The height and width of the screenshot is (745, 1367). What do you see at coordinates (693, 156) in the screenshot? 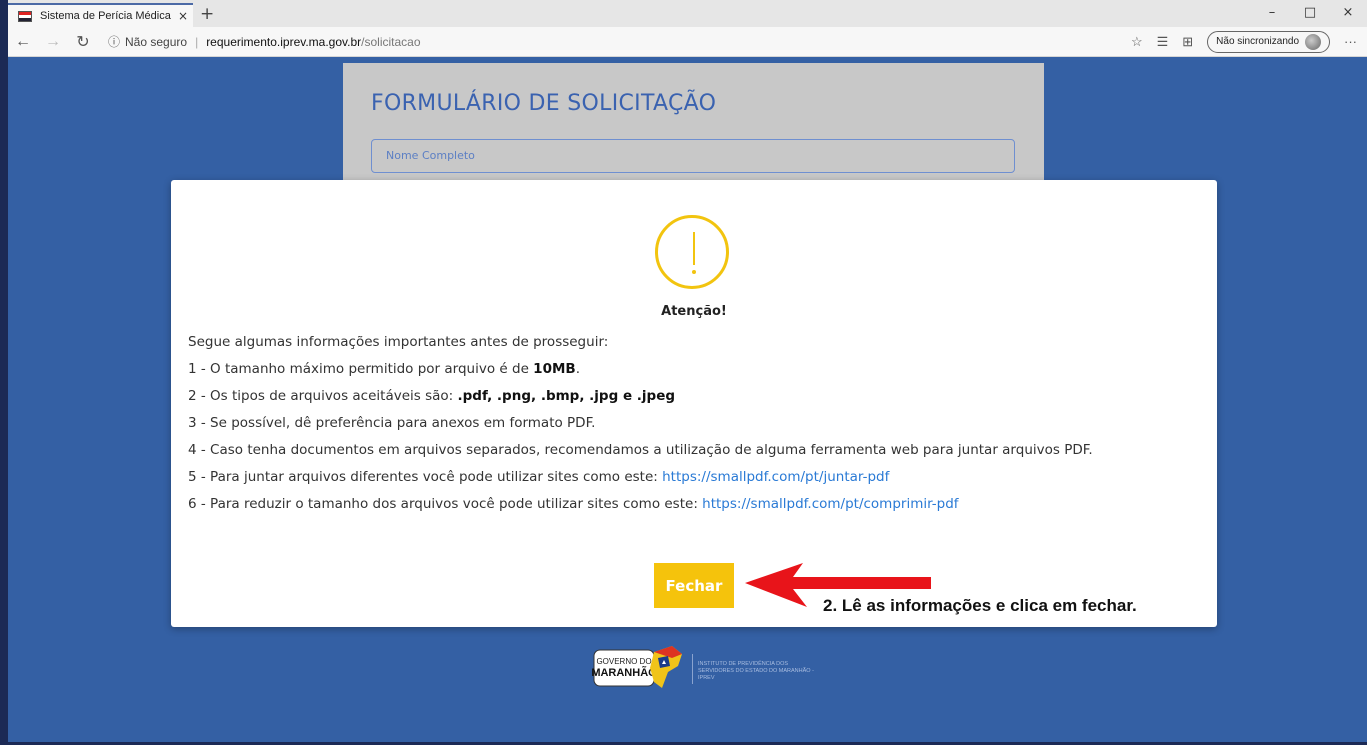
I see `full-name-input: Nome Completo` at bounding box center [693, 156].